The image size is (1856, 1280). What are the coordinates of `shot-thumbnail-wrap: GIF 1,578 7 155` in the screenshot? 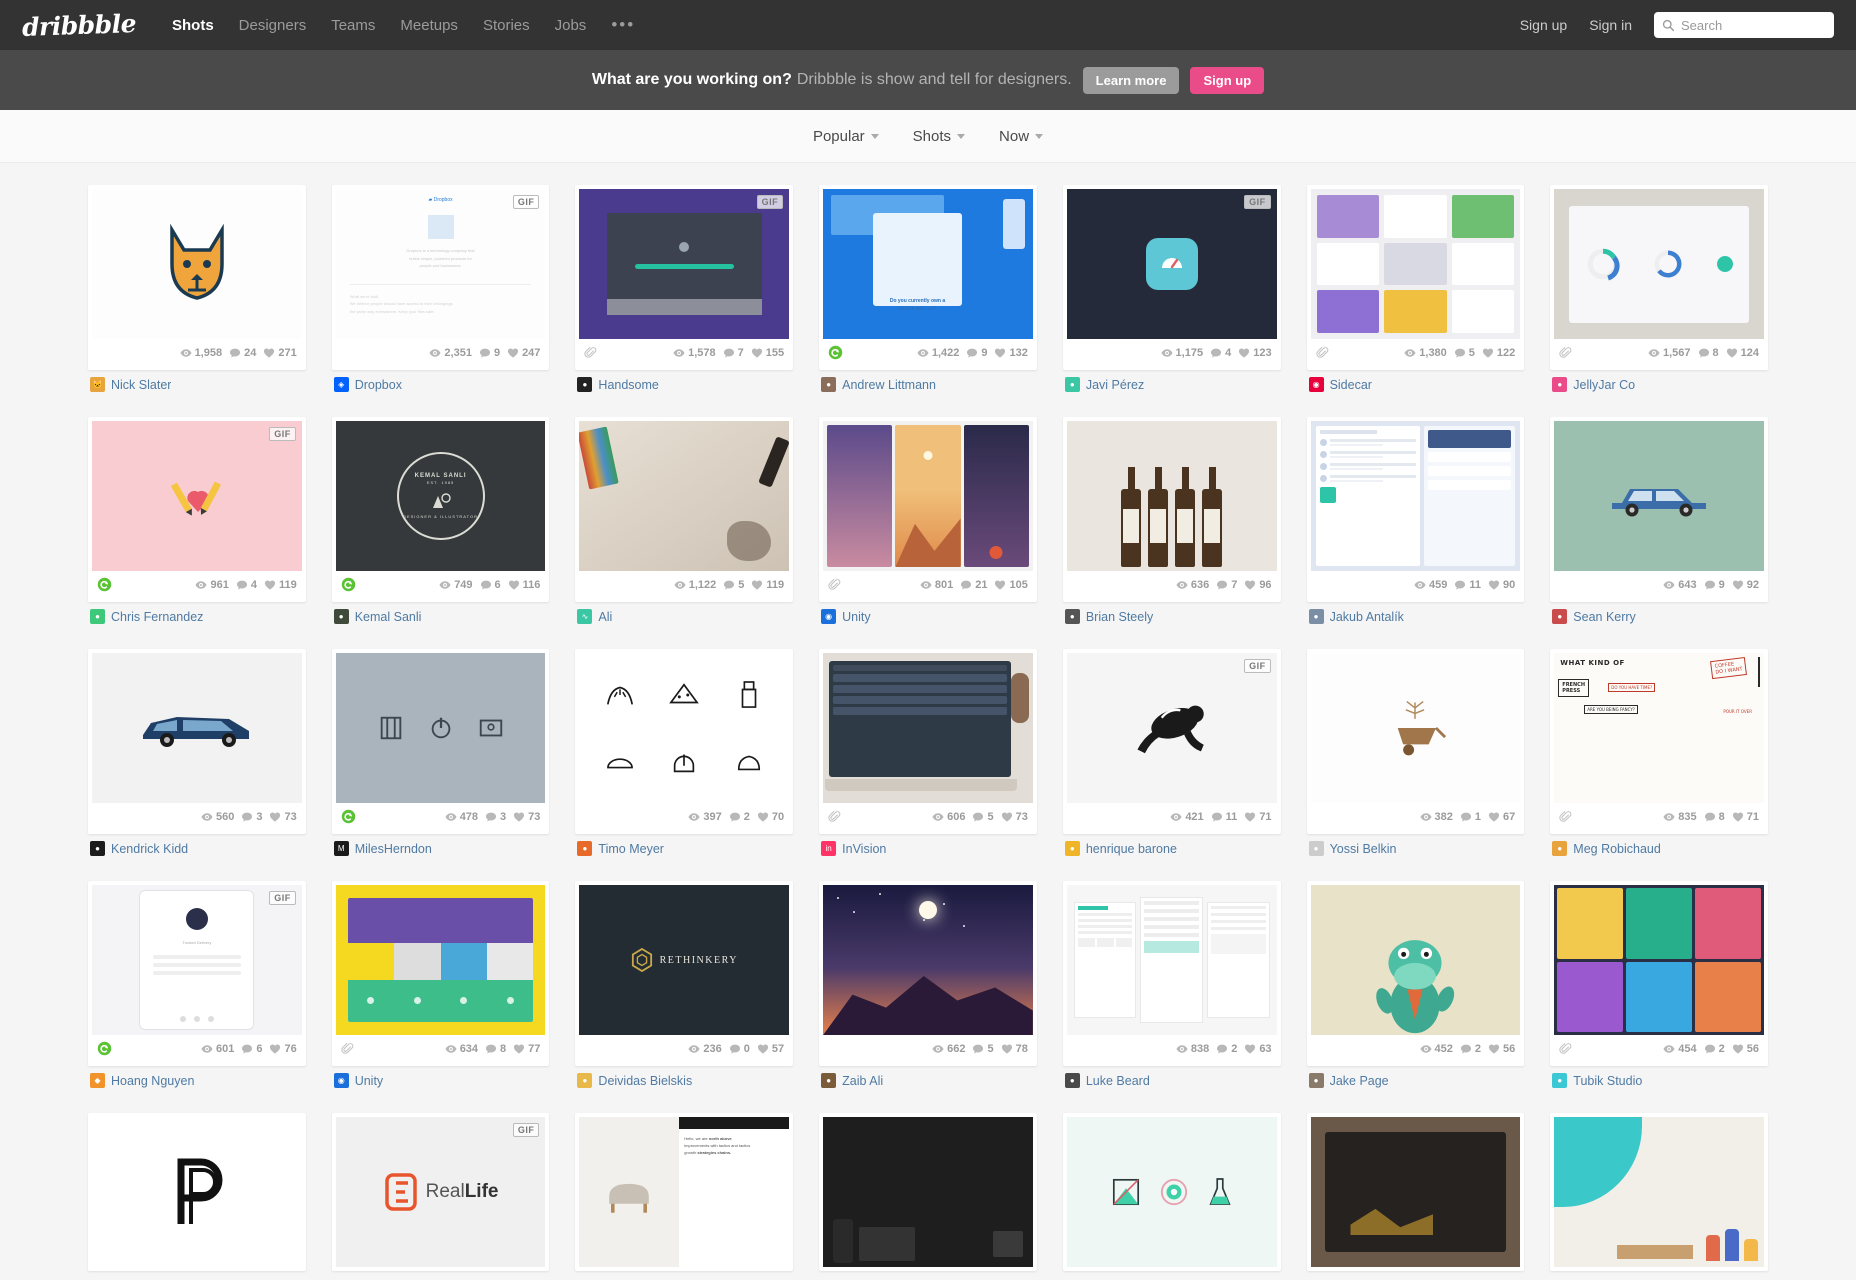 It's located at (684, 277).